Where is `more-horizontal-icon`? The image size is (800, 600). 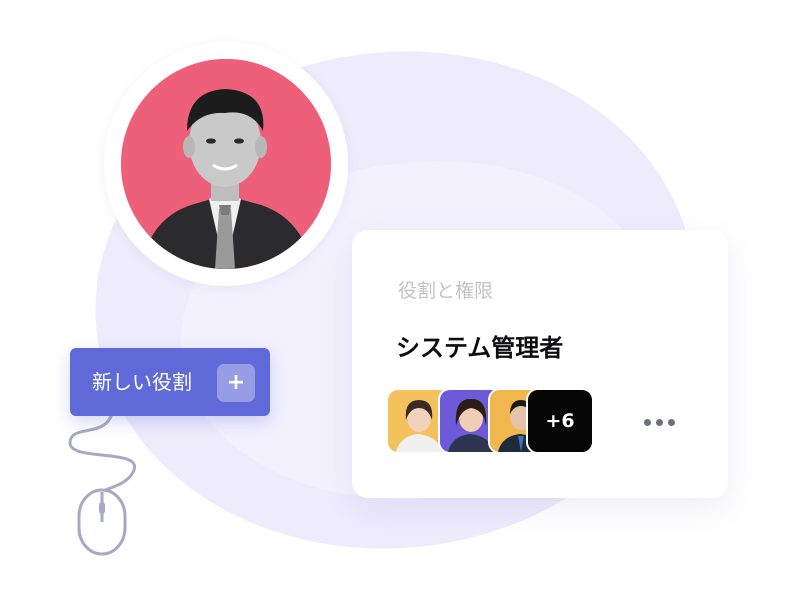
more-horizontal-icon is located at coordinates (660, 422).